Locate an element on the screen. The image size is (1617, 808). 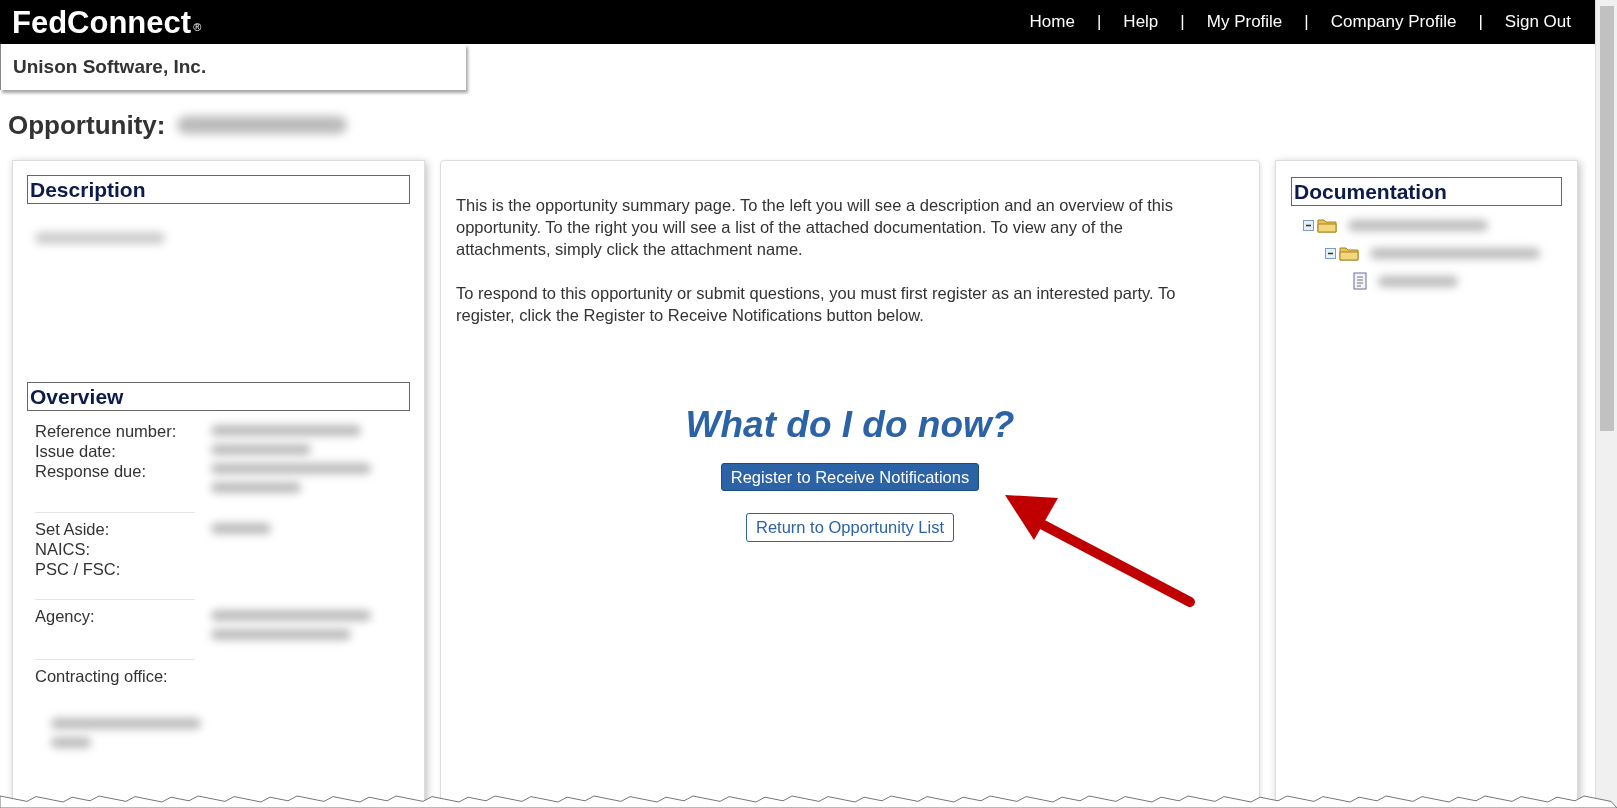
register-button: Register to Receive Notifications is located at coordinates (850, 477).